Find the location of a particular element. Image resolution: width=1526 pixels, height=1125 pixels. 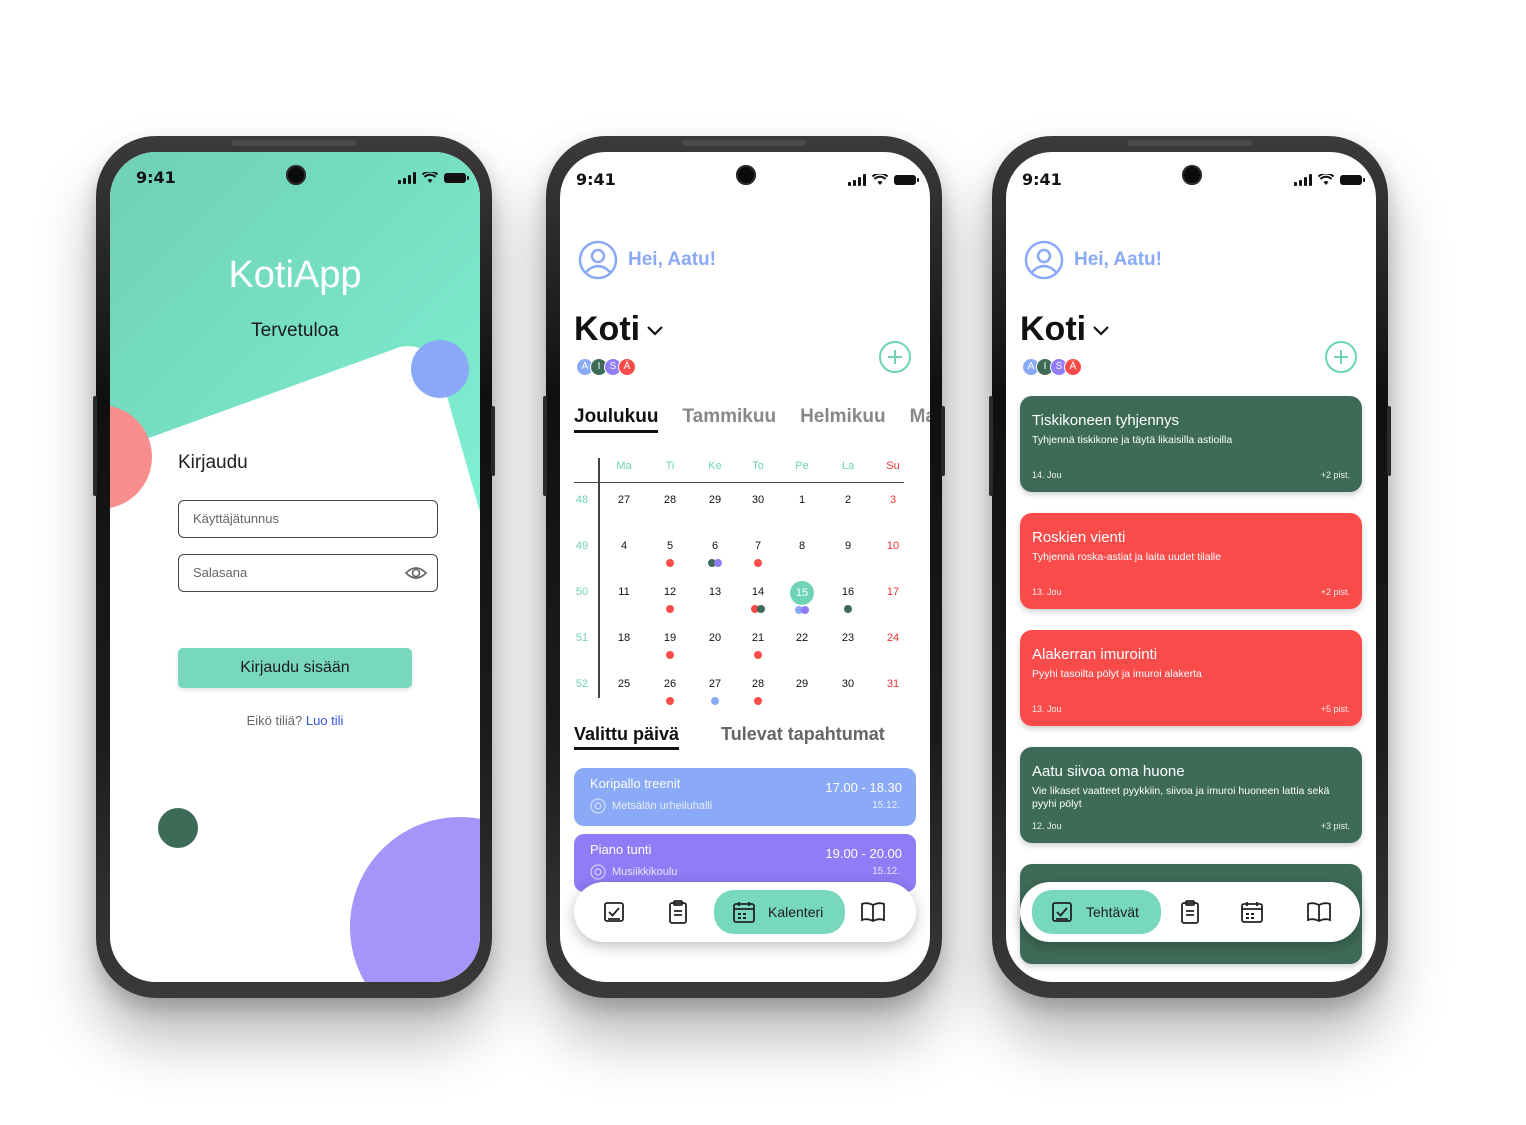

tab-month-joulukuu: Joulukuu is located at coordinates (616, 419).